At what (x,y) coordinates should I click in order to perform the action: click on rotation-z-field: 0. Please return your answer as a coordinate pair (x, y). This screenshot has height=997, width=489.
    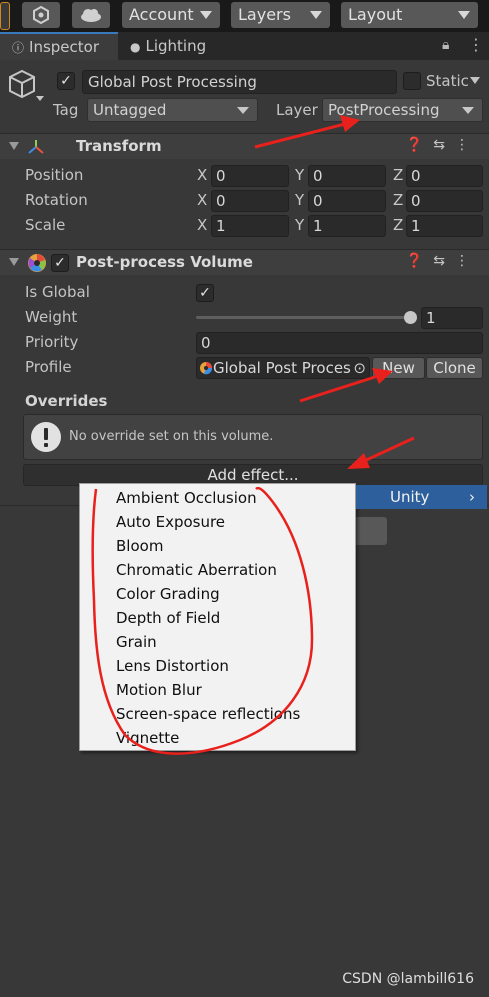
    Looking at the image, I should click on (444, 201).